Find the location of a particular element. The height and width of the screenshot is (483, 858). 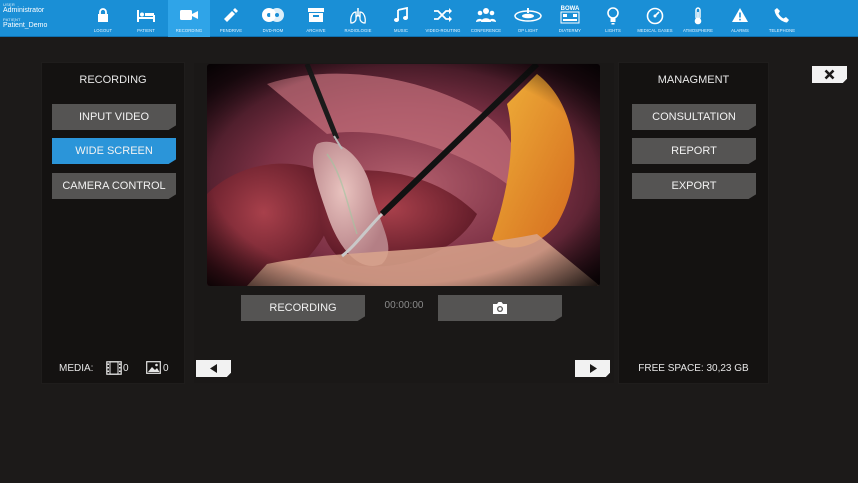

arrow-right-icon is located at coordinates (593, 368).